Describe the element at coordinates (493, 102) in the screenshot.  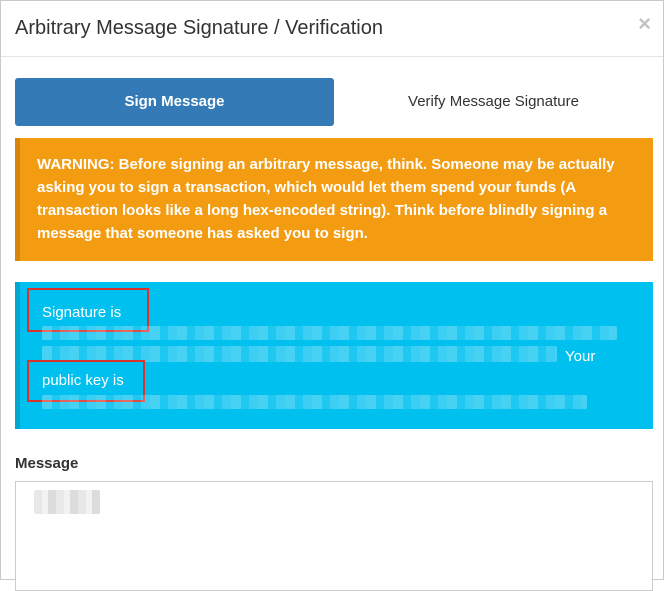
I see `tab-verify-message-signature: Verify Message Signature` at that location.